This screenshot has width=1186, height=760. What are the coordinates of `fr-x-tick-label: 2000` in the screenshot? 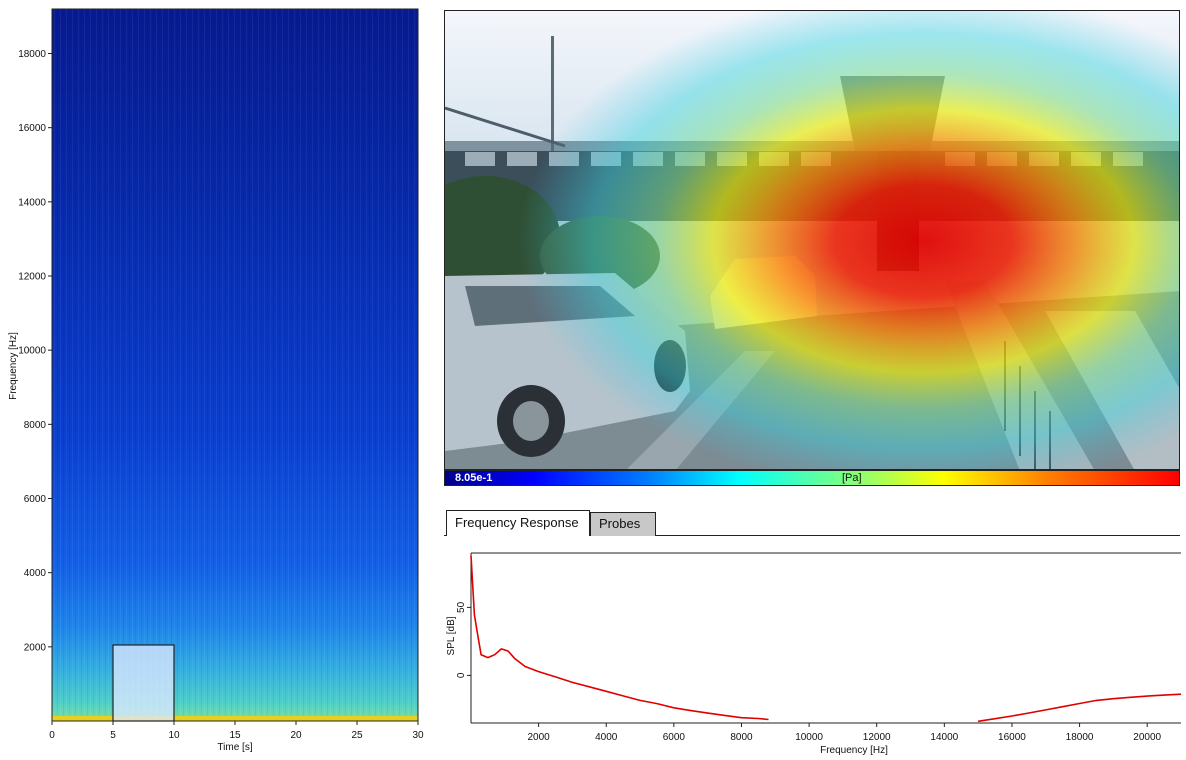 It's located at (538, 737).